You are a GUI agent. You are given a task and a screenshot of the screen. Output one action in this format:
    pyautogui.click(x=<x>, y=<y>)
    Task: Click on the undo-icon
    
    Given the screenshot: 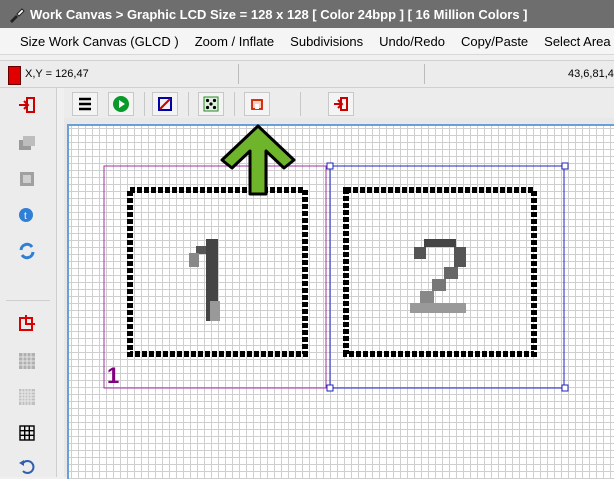 What is the action you would take?
    pyautogui.click(x=27, y=465)
    